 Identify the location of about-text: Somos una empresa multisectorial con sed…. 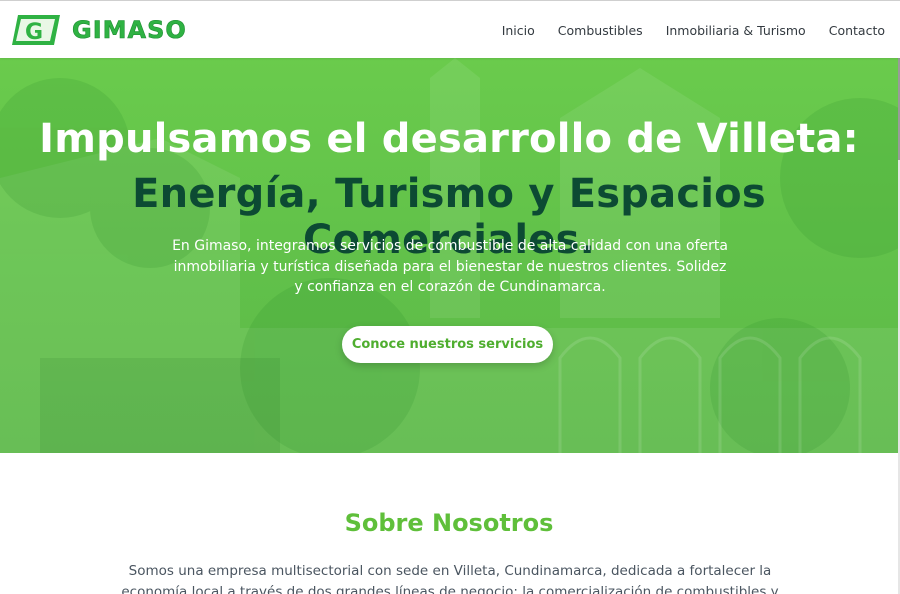
(450, 578).